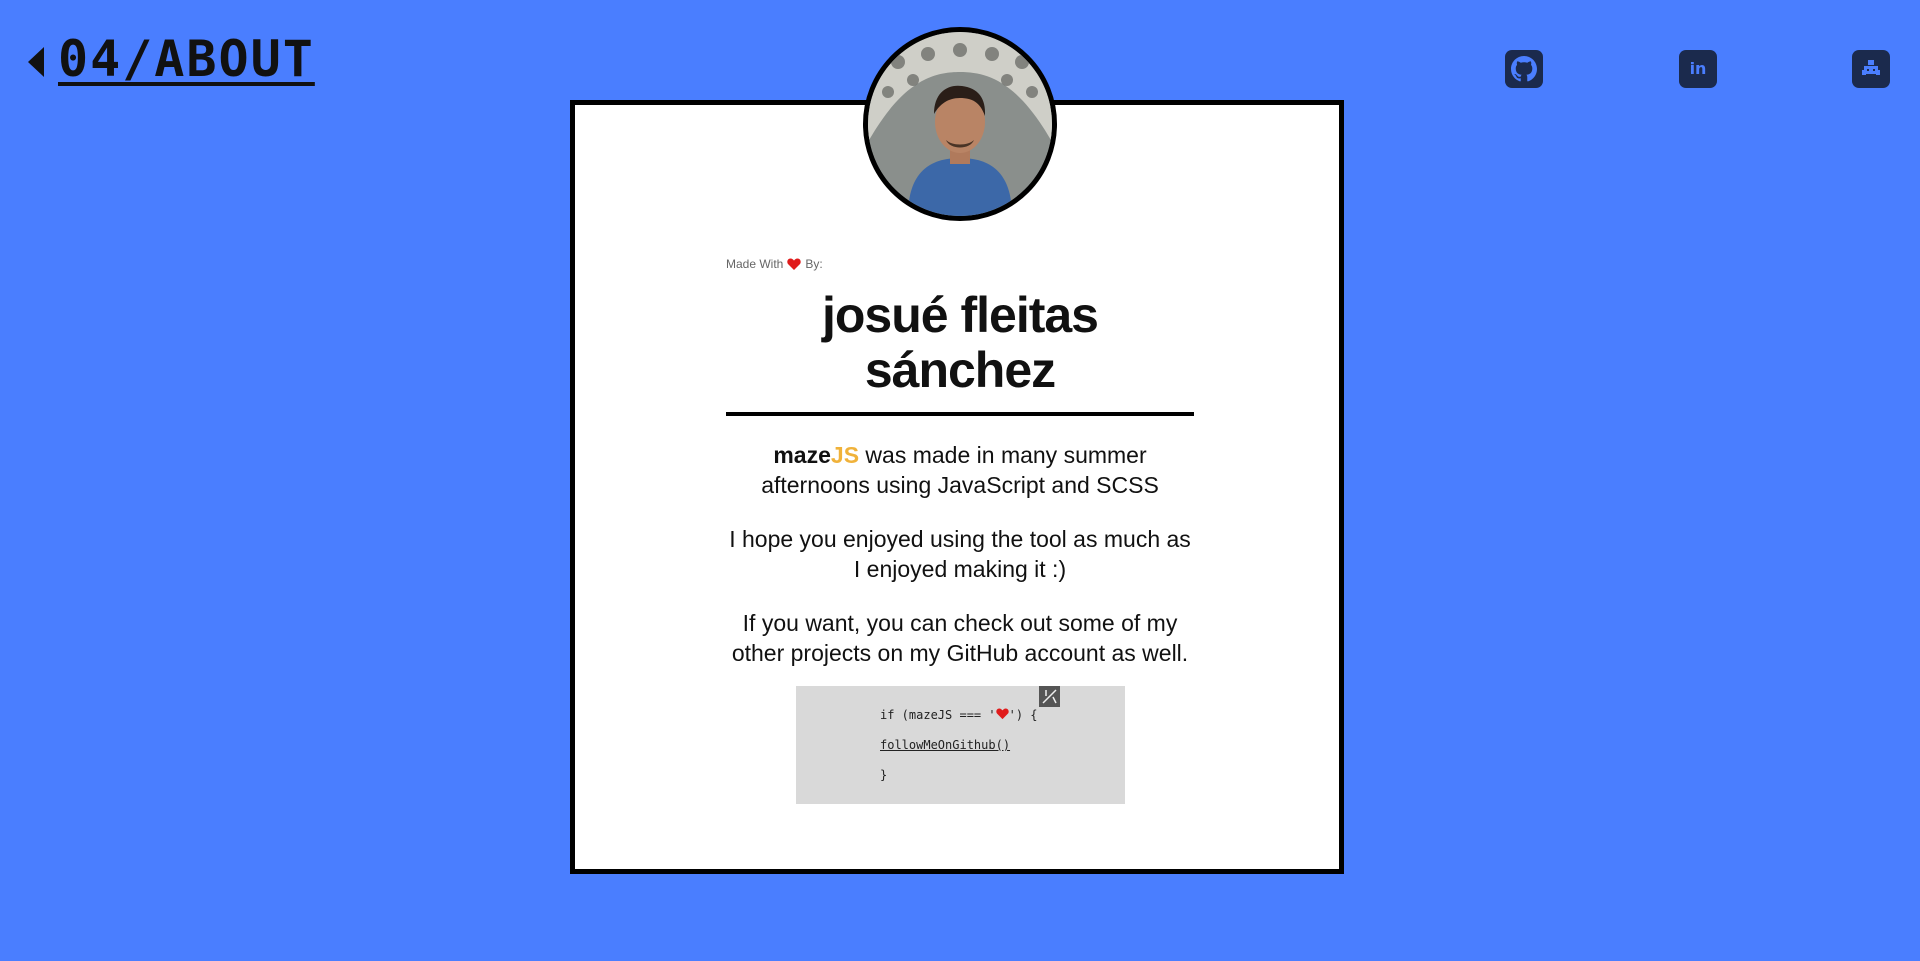 This screenshot has height=961, width=1920. I want to click on code-line-condition: if (mazeJS === ' ') {, so click(959, 715).